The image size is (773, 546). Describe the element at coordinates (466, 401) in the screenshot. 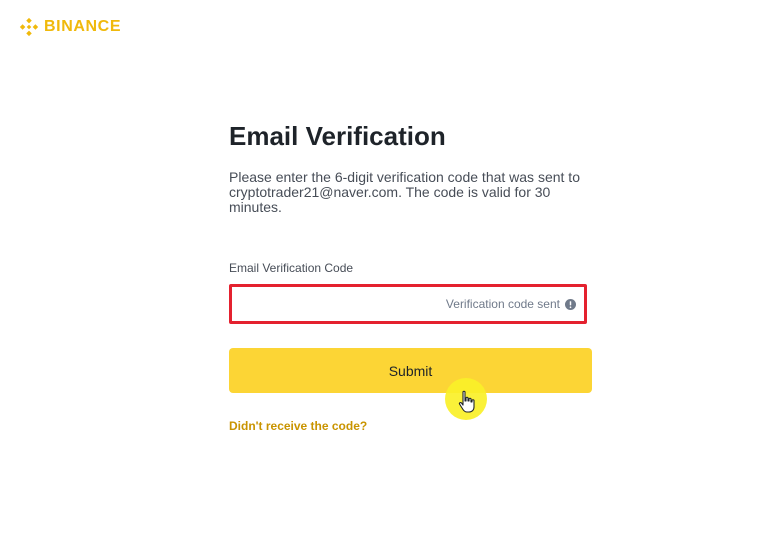

I see `hand-pointer-icon` at that location.